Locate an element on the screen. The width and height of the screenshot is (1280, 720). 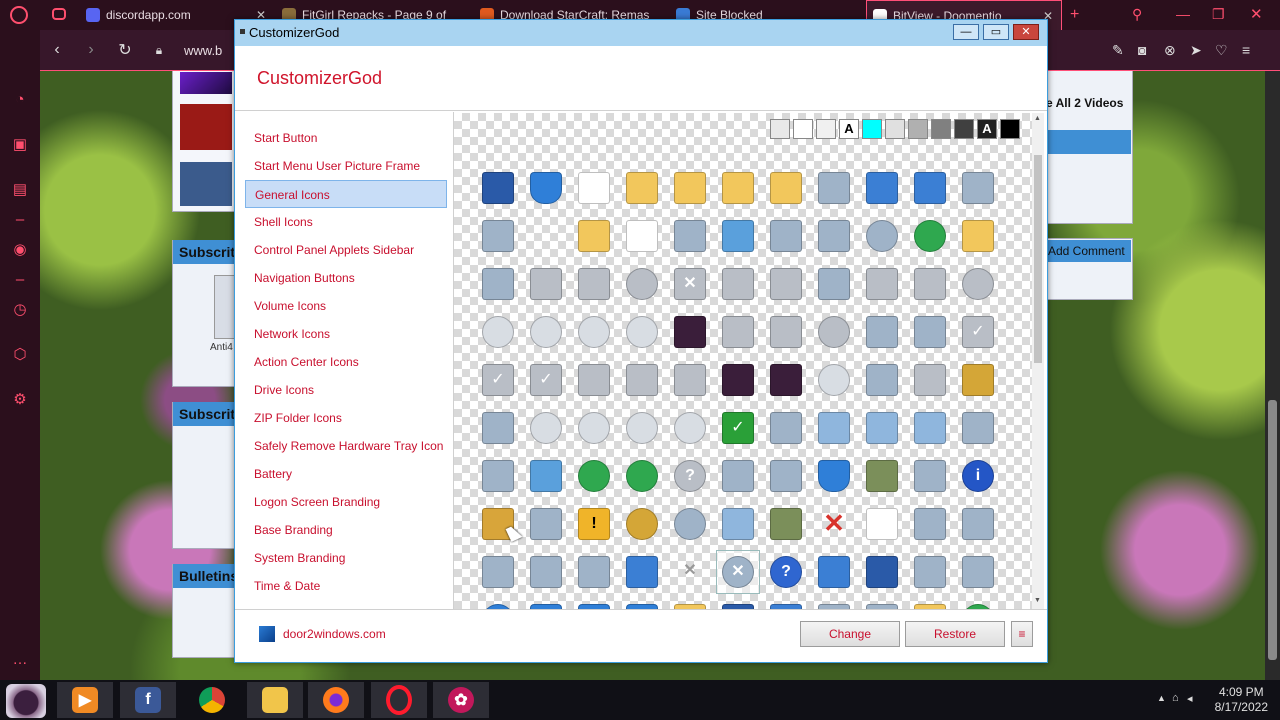
gamepad-icon is located at coordinates (59, 14).